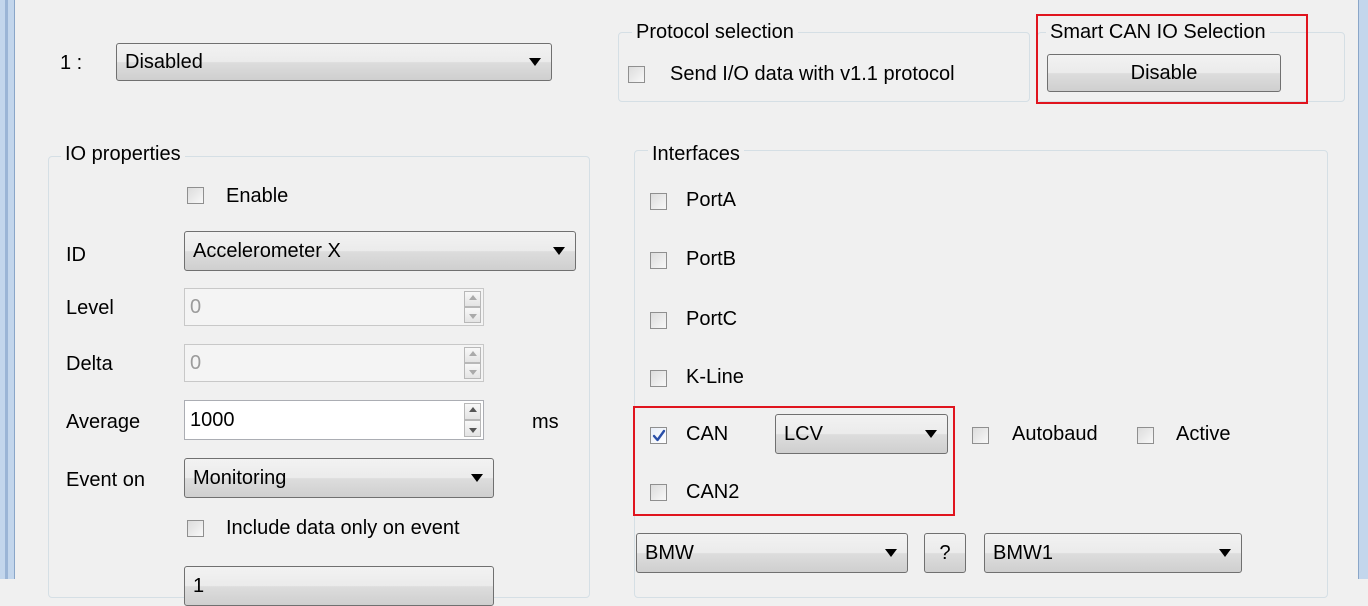 The height and width of the screenshot is (606, 1368). What do you see at coordinates (794, 461) in the screenshot?
I see `can-highlight` at bounding box center [794, 461].